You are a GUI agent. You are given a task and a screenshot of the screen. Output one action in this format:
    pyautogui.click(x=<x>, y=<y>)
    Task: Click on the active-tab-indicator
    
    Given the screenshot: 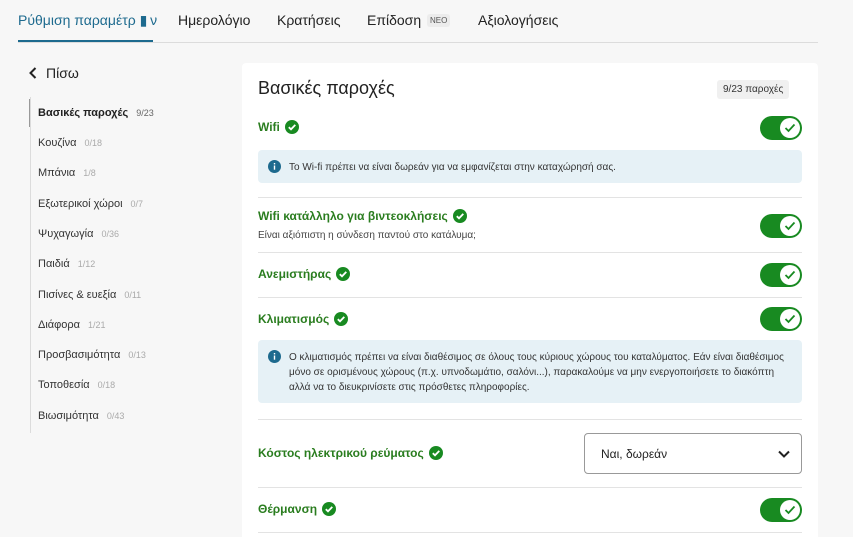 What is the action you would take?
    pyautogui.click(x=85, y=41)
    